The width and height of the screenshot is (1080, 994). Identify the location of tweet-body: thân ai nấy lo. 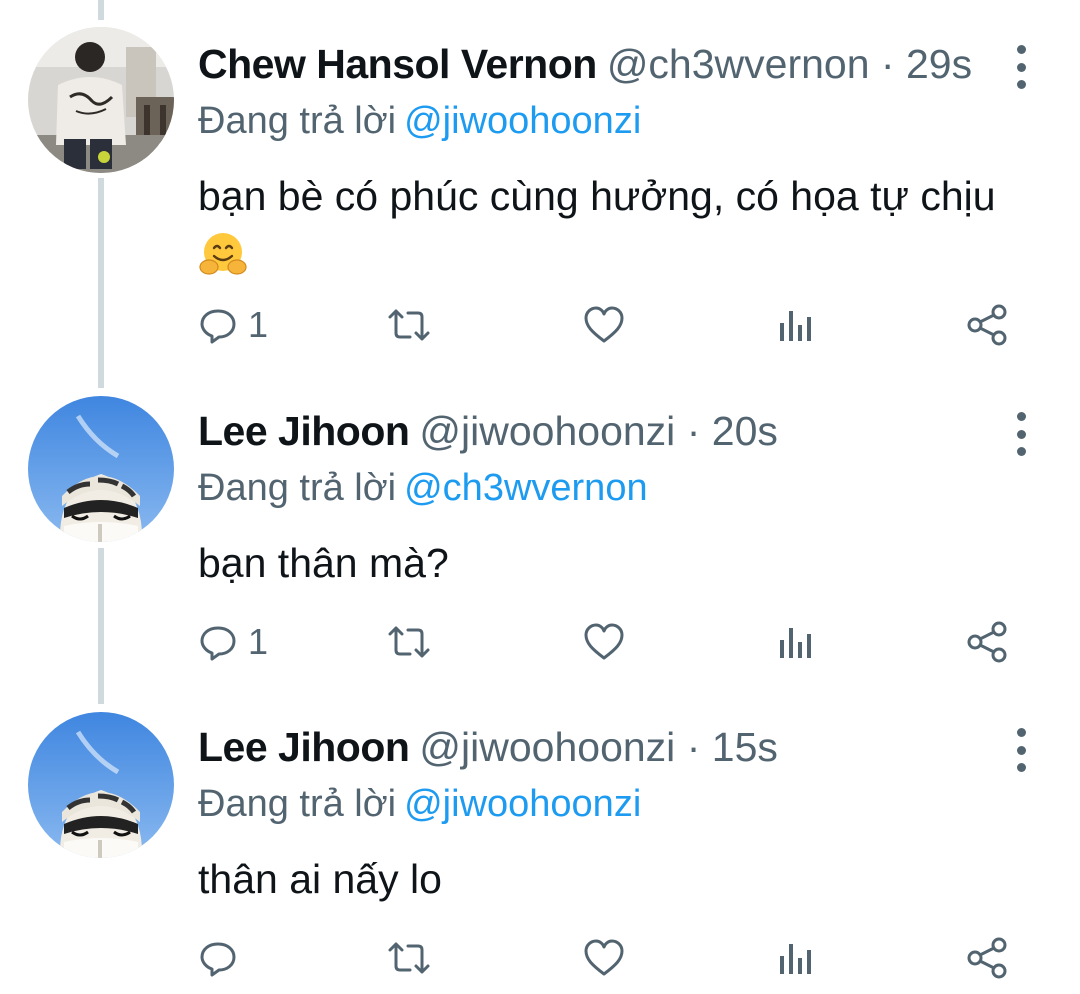
(320, 879).